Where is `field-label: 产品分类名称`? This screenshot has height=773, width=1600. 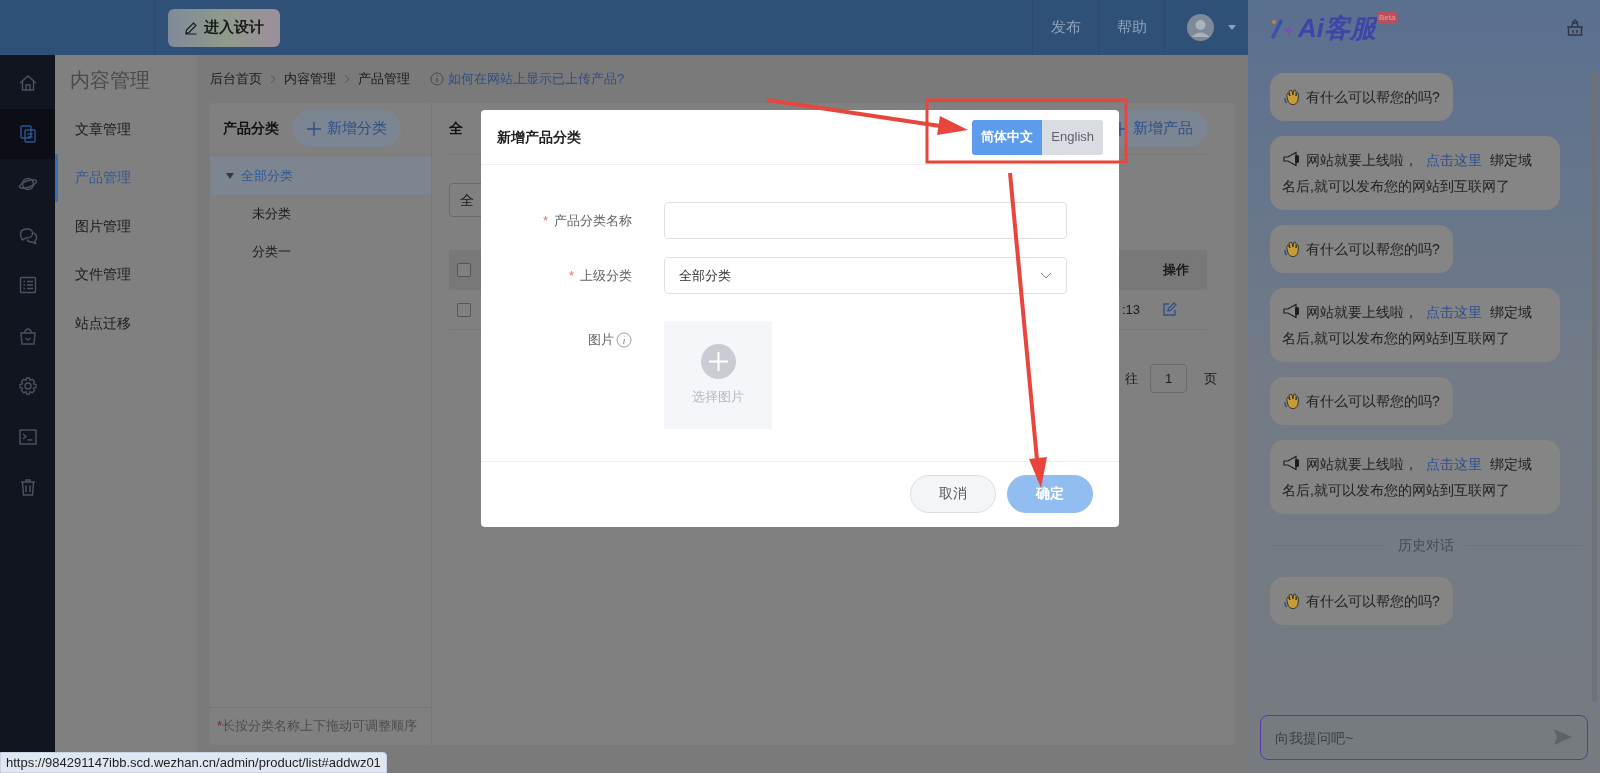
field-label: 产品分类名称 is located at coordinates (593, 220).